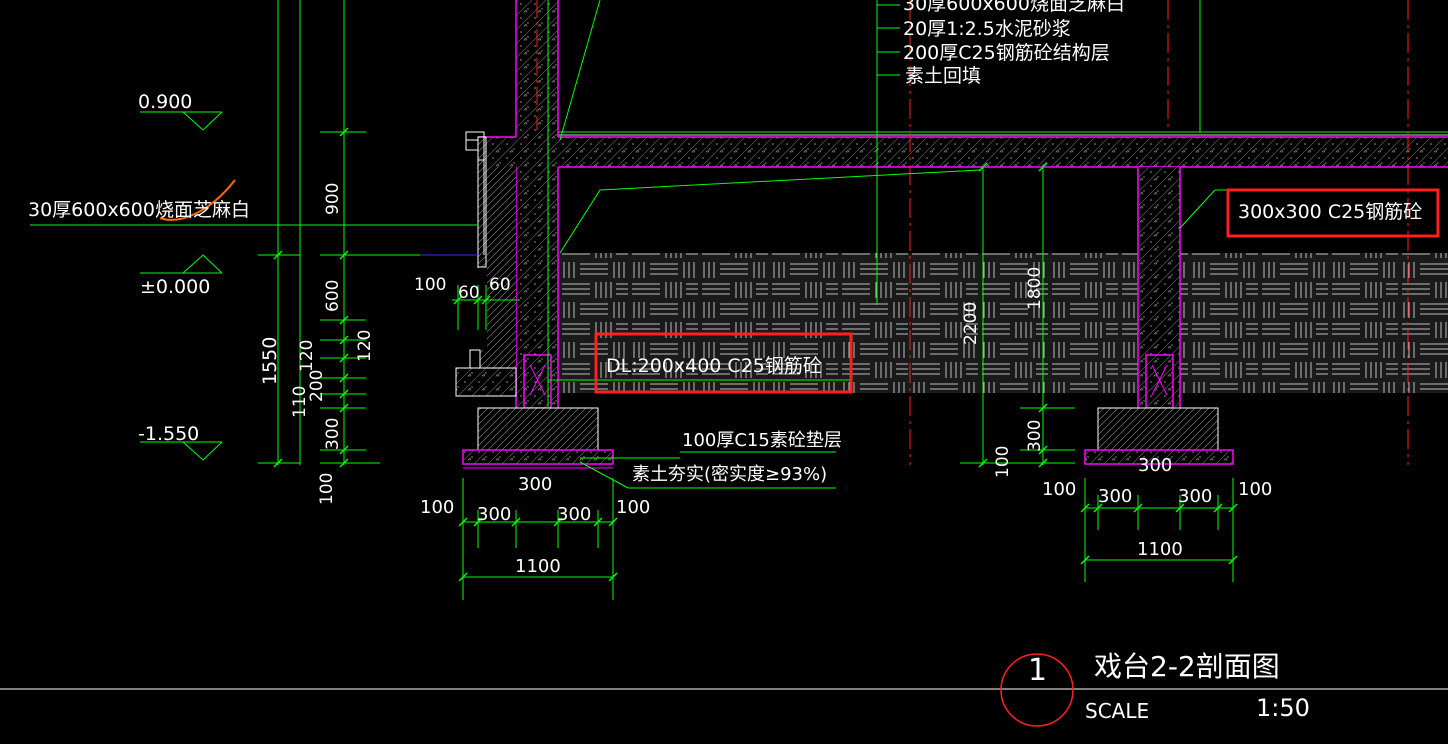  I want to click on dim-1800: 1800, so click(1035, 288).